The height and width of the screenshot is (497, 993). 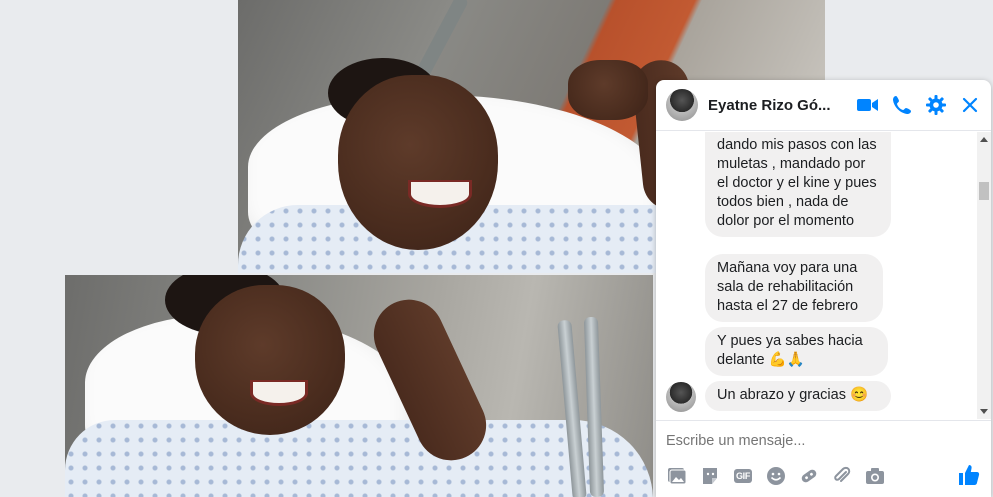 What do you see at coordinates (984, 275) in the screenshot?
I see `scrollbar` at bounding box center [984, 275].